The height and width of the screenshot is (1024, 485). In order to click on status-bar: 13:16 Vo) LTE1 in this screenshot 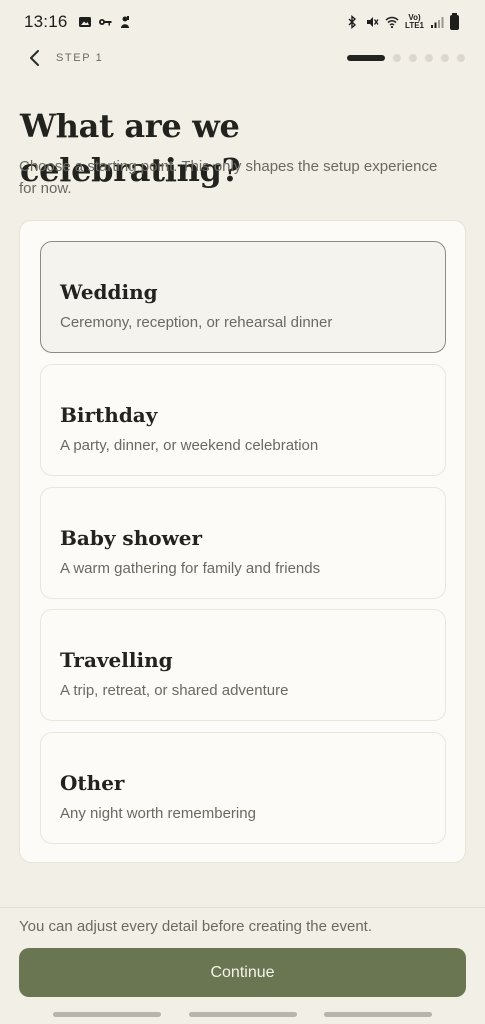, I will do `click(242, 22)`.